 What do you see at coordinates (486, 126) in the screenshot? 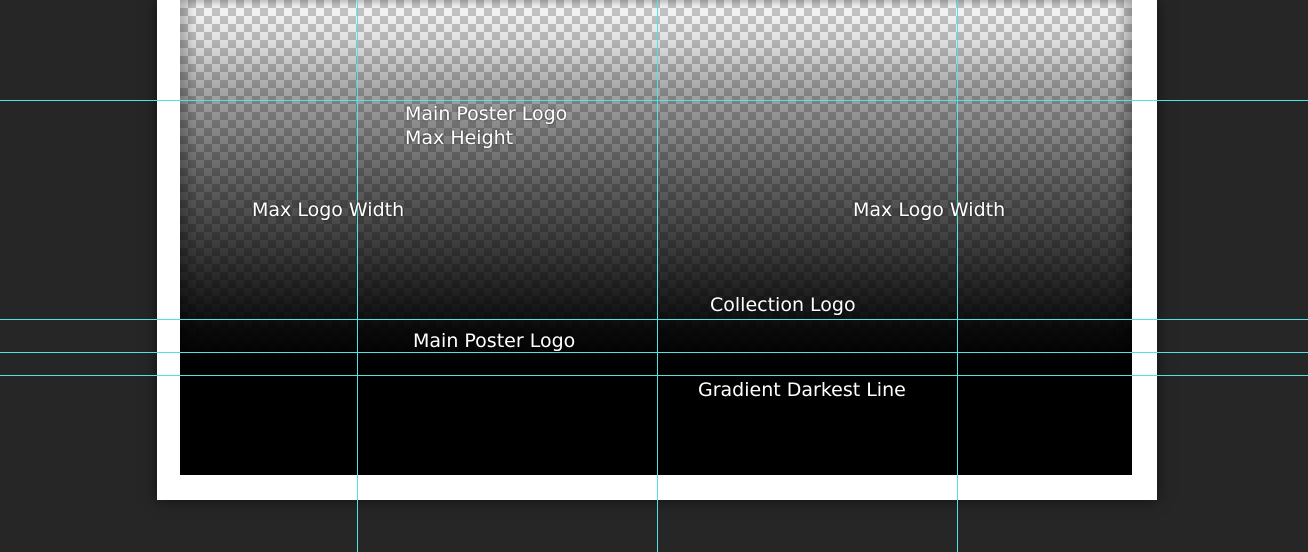
I see `label-main-poster-logo-max-height: Main Poster Logo Max Height` at bounding box center [486, 126].